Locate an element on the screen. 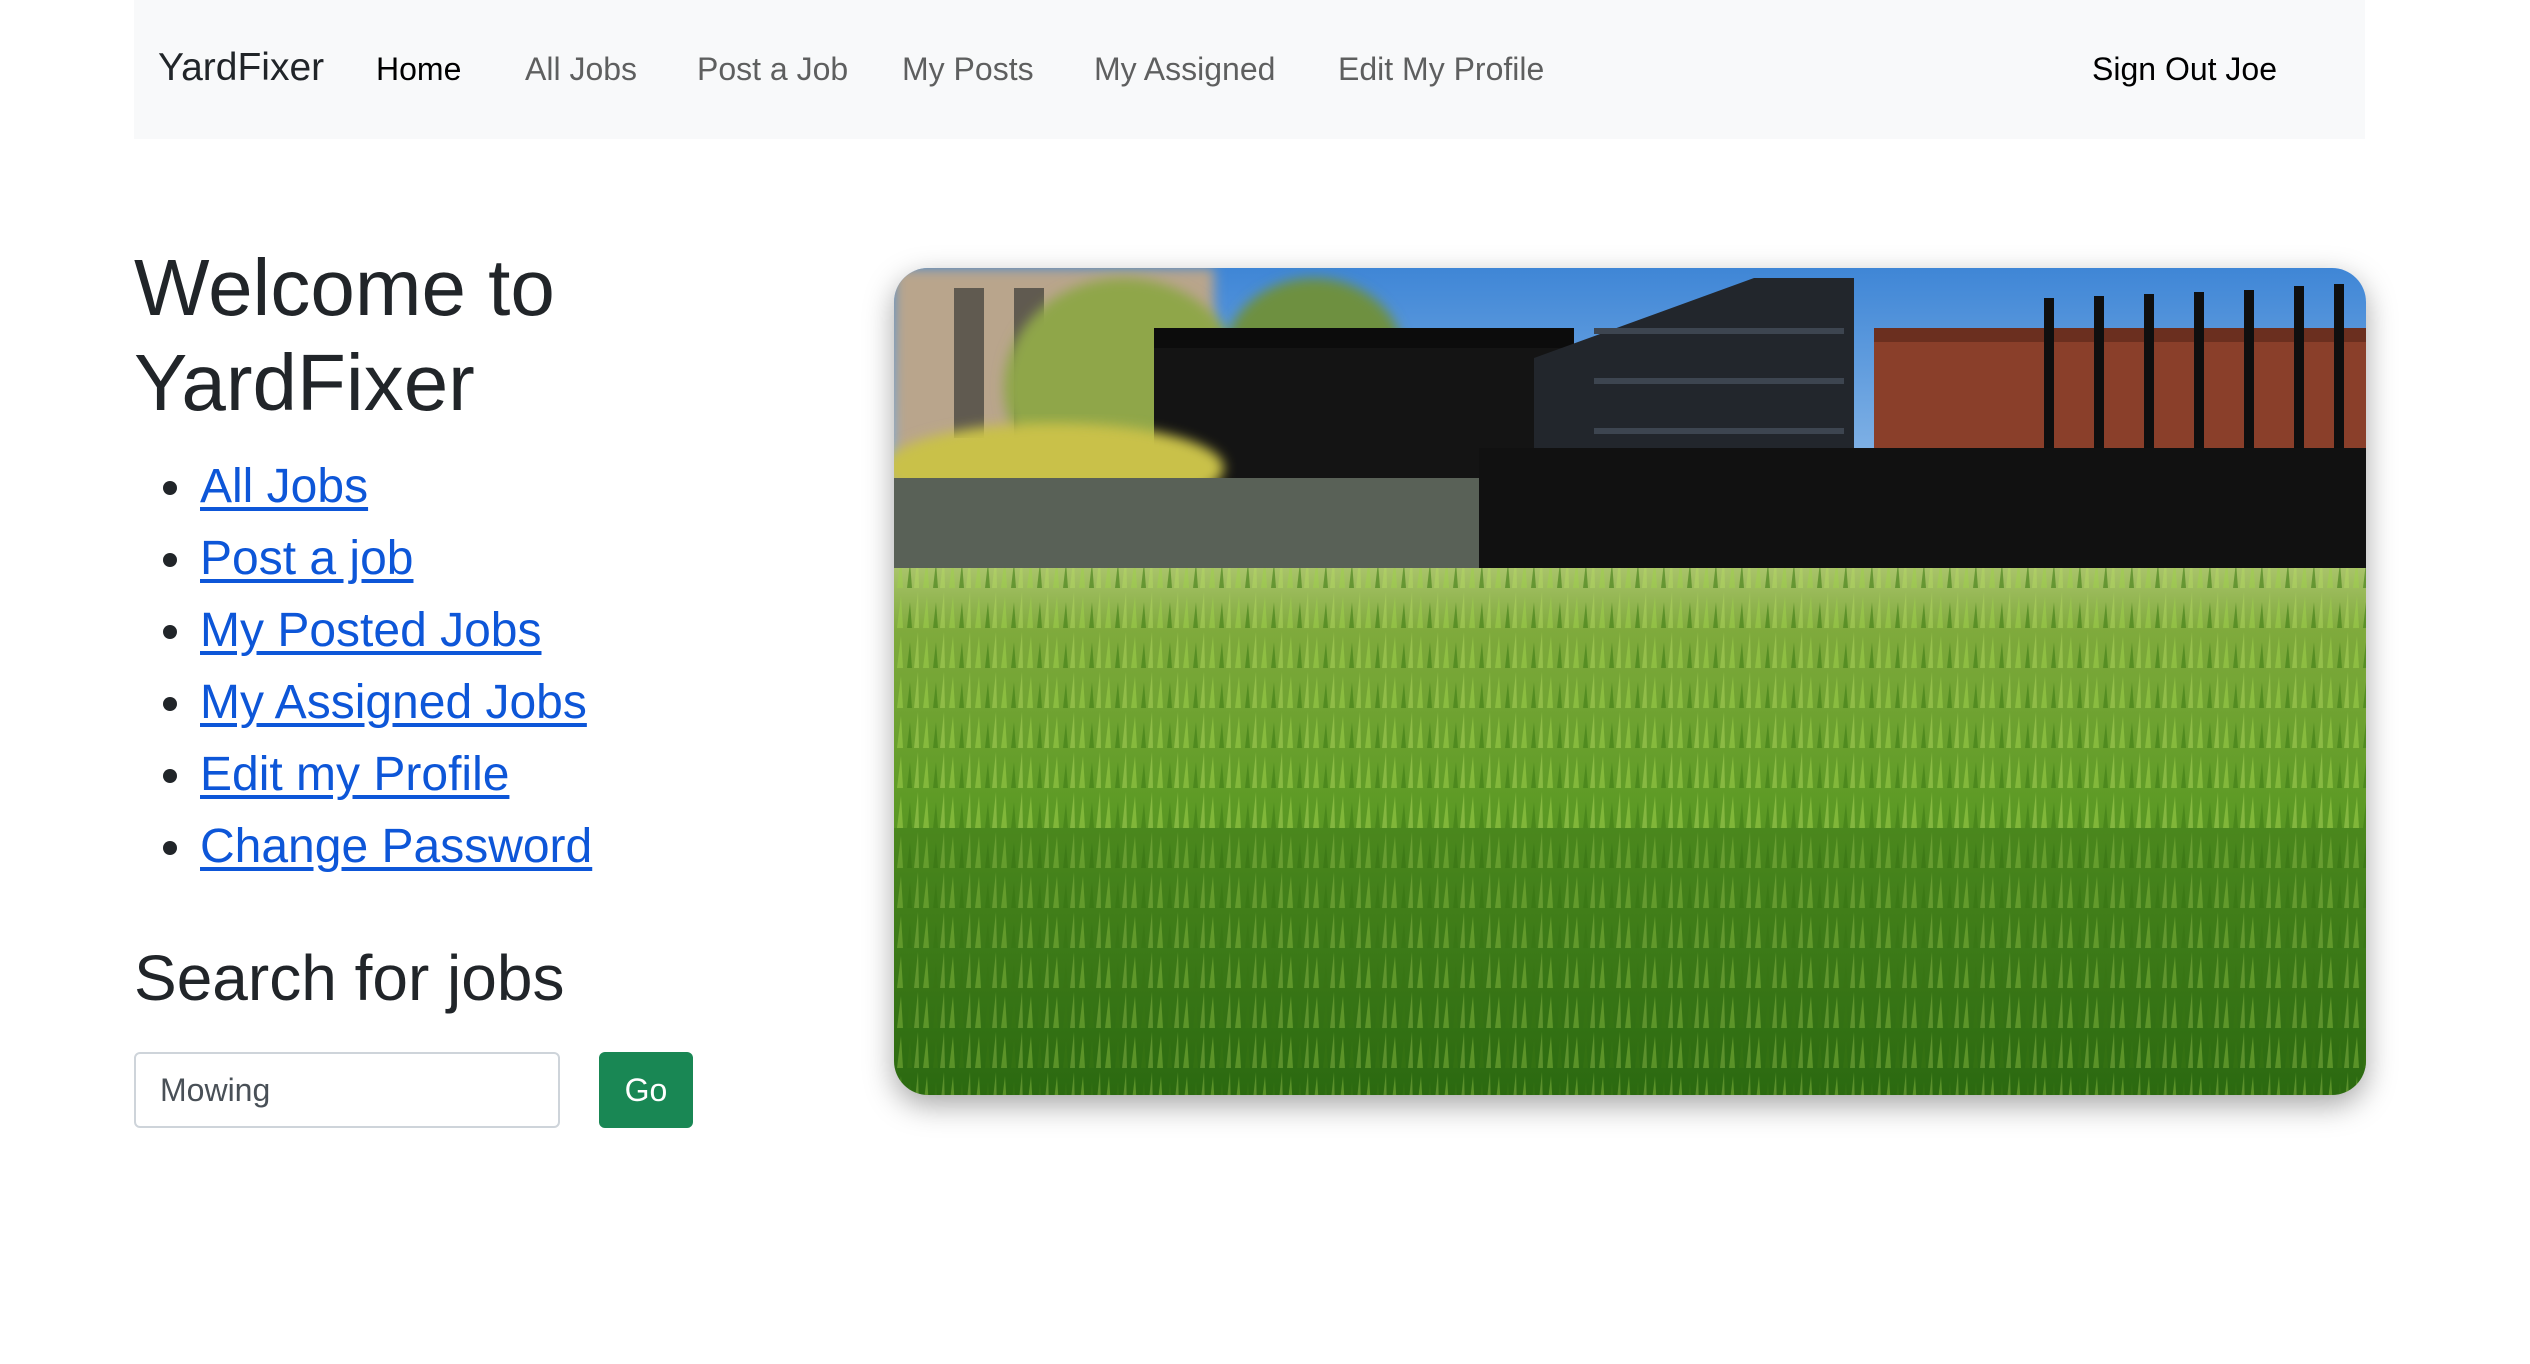  link-change-password: Change Password is located at coordinates (396, 846).